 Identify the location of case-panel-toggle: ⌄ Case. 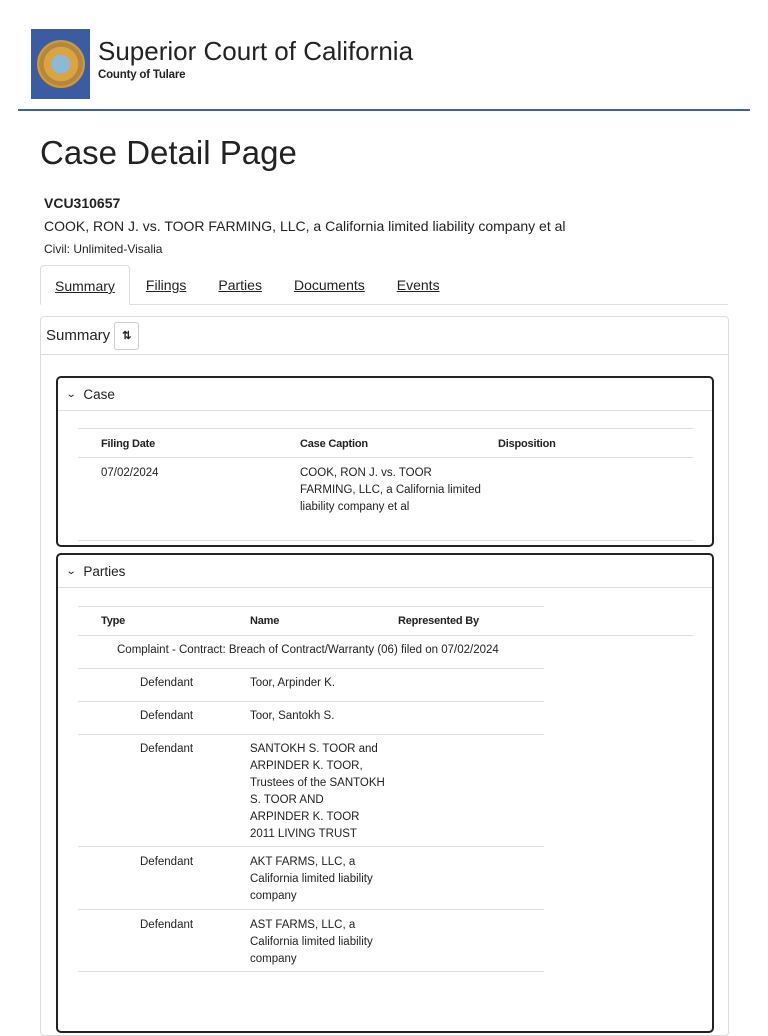
(385, 394).